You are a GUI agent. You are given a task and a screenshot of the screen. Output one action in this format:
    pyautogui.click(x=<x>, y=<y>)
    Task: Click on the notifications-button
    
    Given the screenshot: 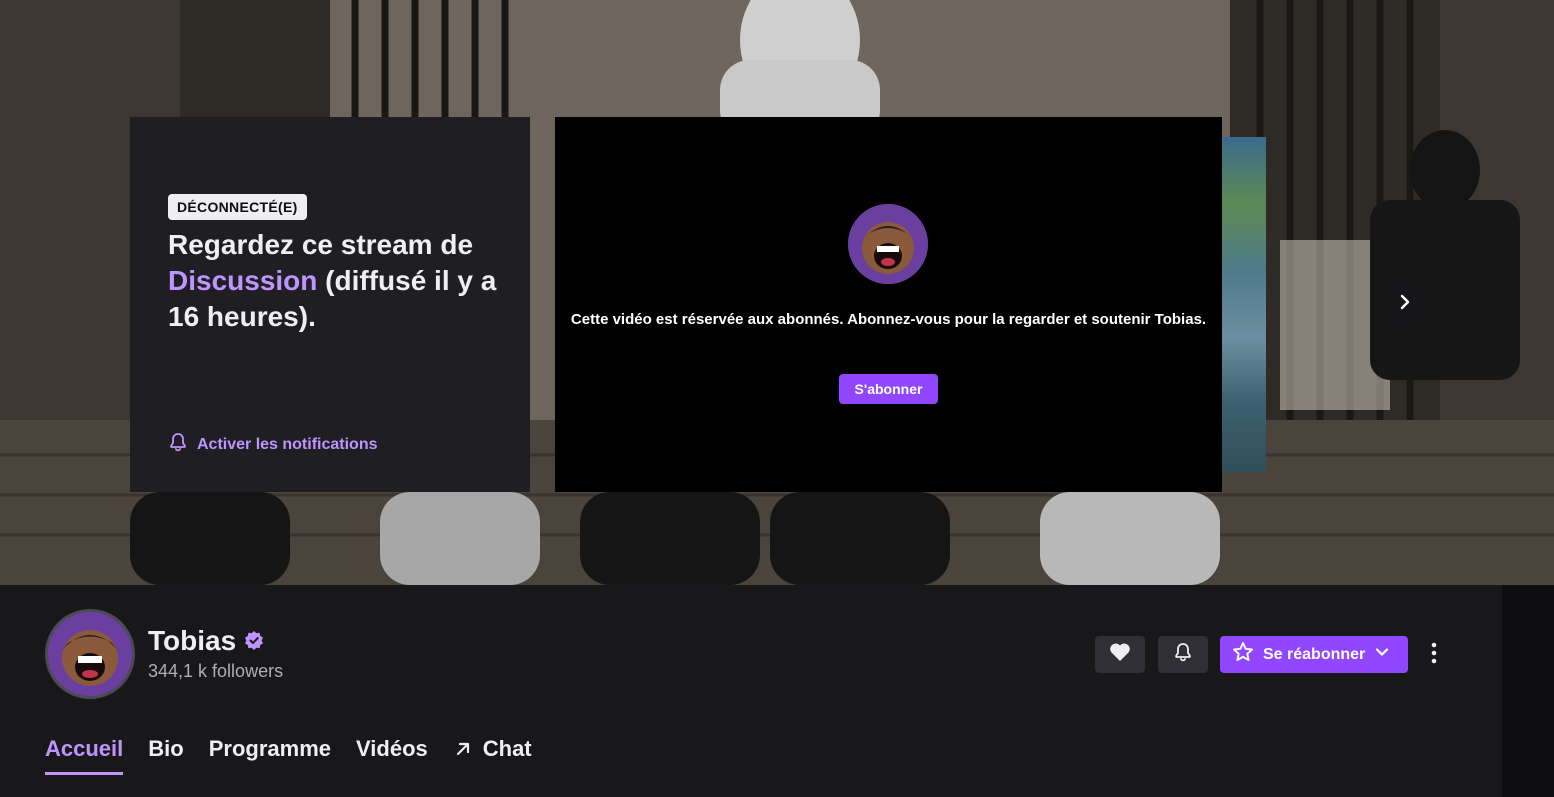 What is the action you would take?
    pyautogui.click(x=1183, y=654)
    